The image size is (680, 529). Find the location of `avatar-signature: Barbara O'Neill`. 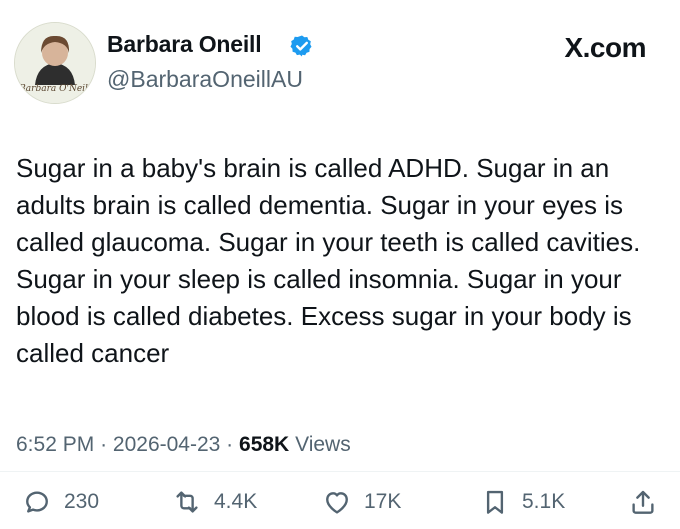

avatar-signature: Barbara O'Neill is located at coordinates (55, 89).